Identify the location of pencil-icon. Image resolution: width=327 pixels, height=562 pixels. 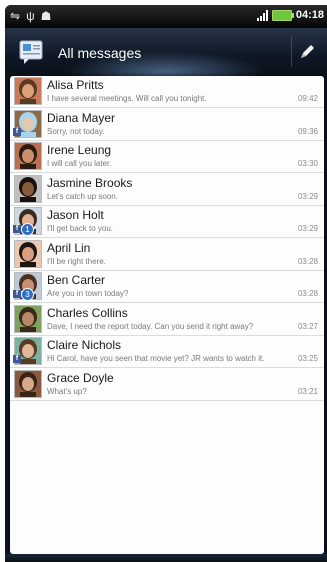
(307, 51).